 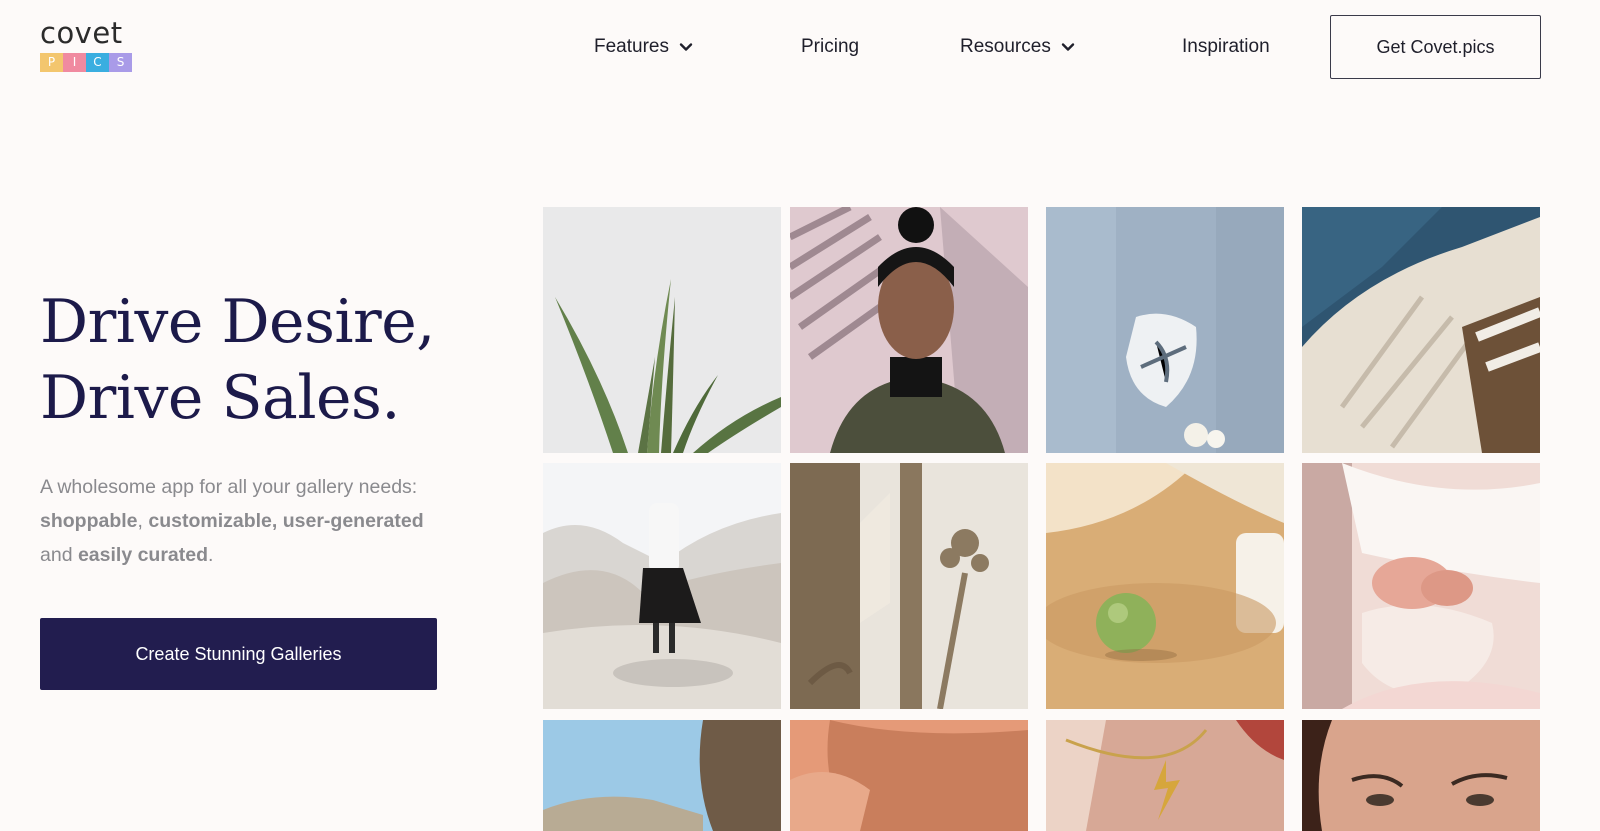 I want to click on knit-sweater-hands-photo, so click(x=1421, y=586).